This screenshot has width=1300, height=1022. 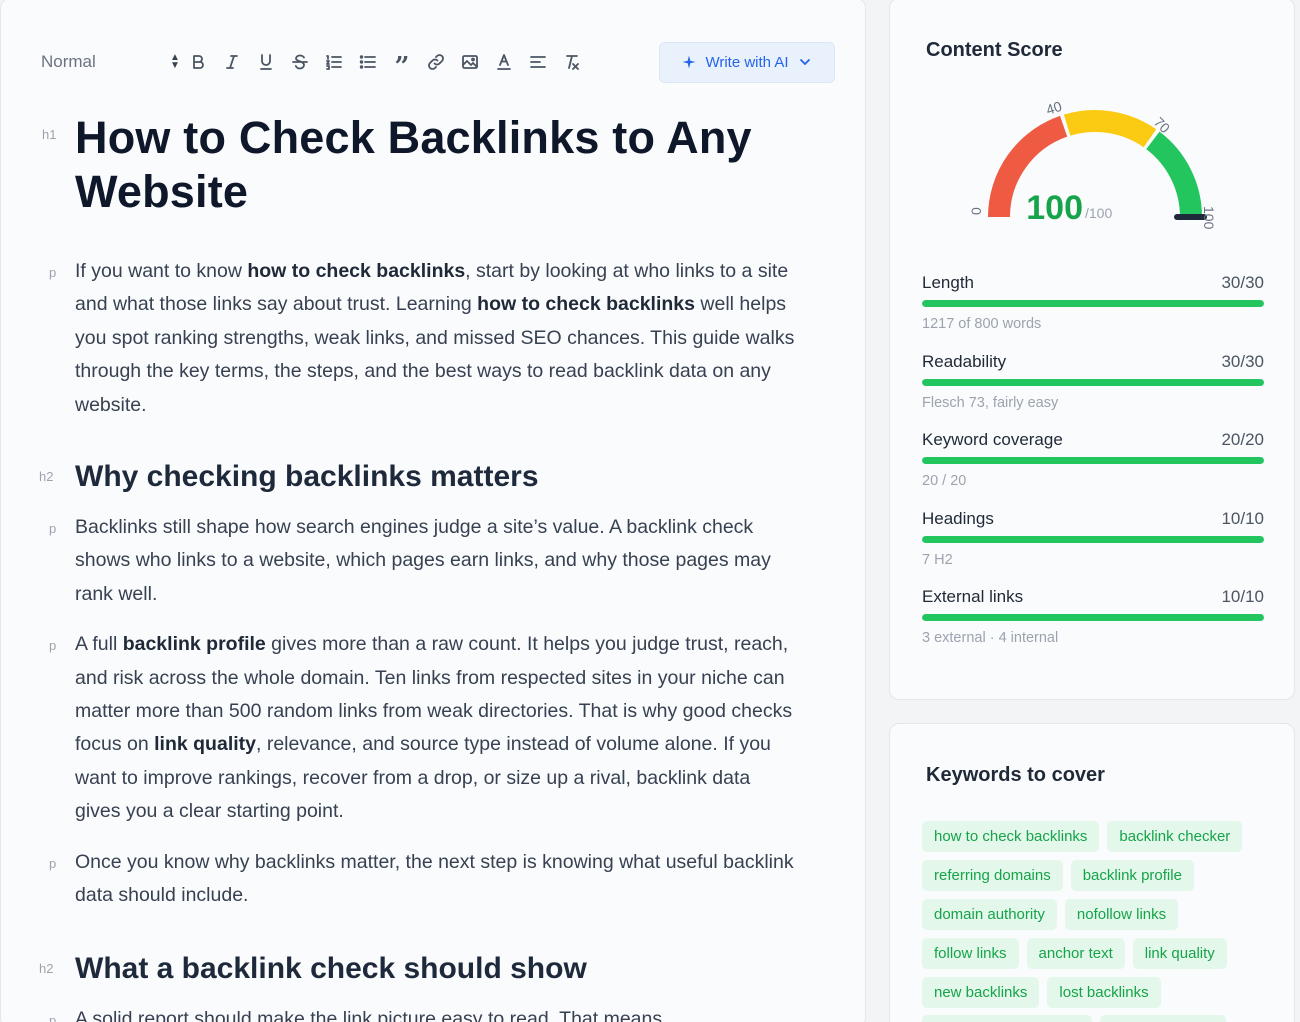 I want to click on editor-toolbar: Normal ▲ ▼ ” Write with AI, so click(x=438, y=62).